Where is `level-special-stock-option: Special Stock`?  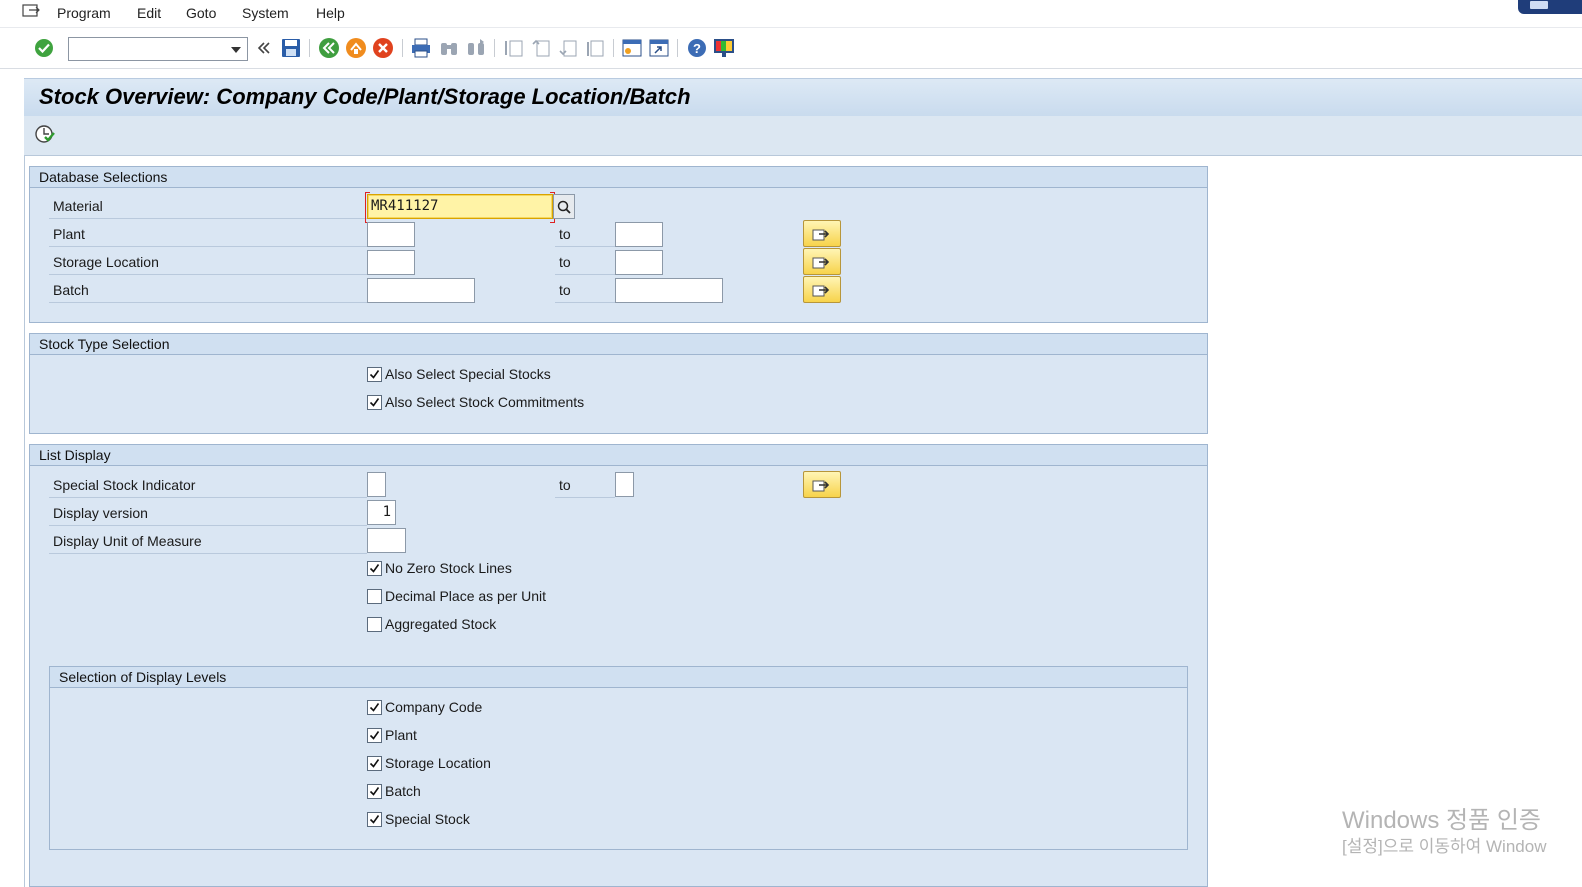 level-special-stock-option: Special Stock is located at coordinates (418, 819).